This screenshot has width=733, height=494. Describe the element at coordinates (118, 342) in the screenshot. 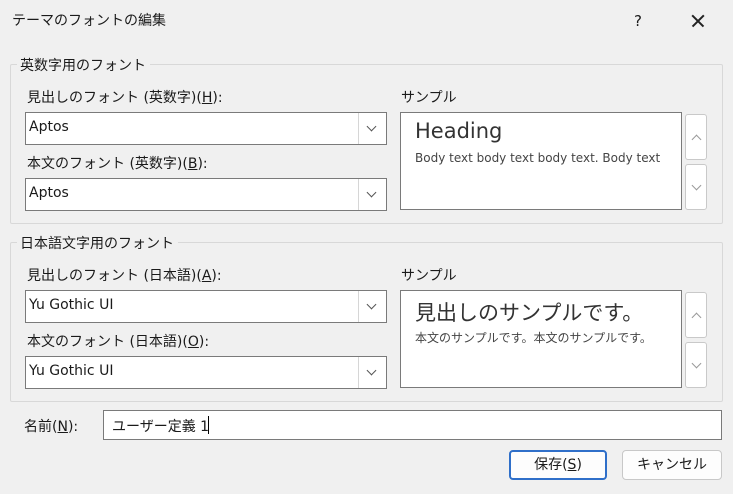

I see `japanese-body-font-label: 本文のフォント (日本語)(O):` at that location.